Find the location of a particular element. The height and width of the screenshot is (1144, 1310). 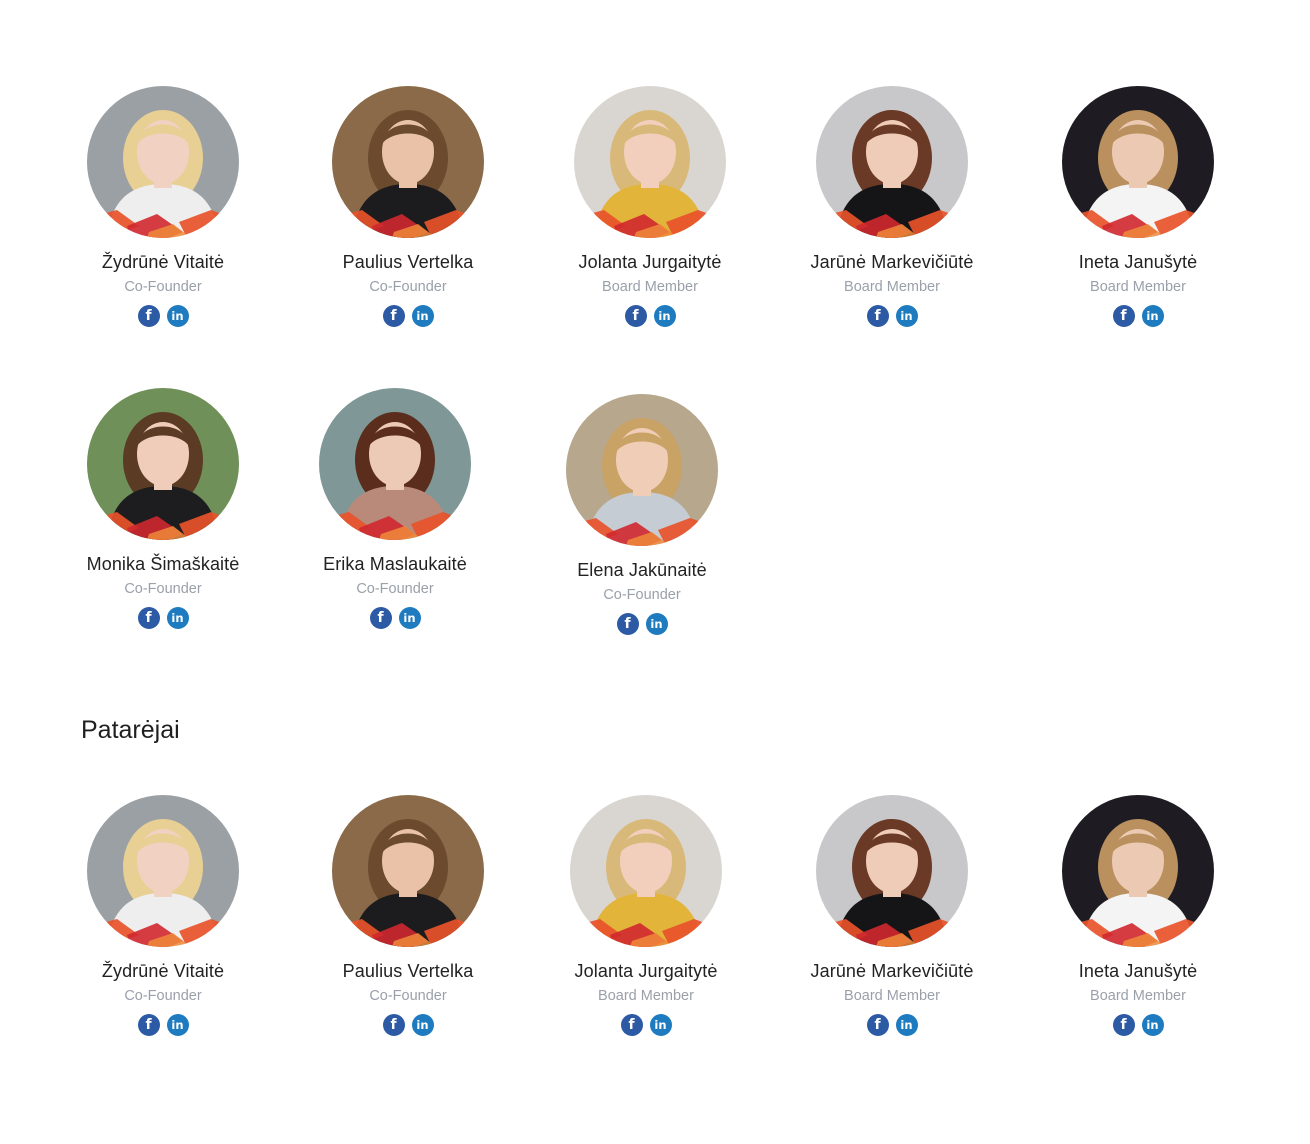

advisors-heading: Patarėjai is located at coordinates (130, 730).